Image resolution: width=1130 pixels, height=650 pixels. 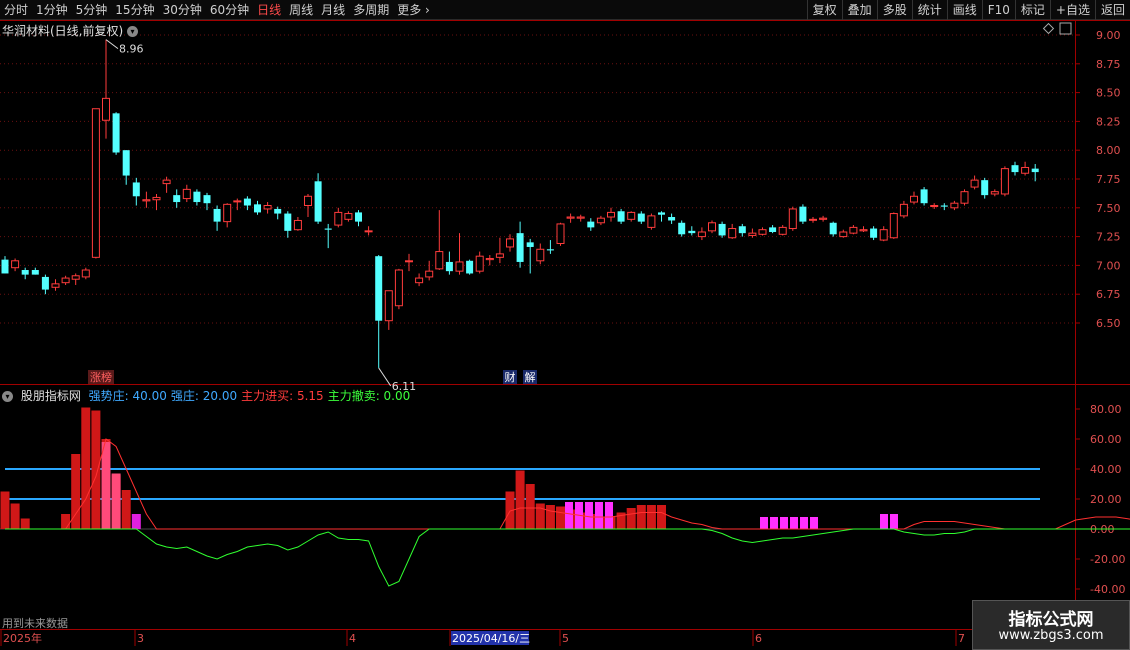 What do you see at coordinates (140, 638) in the screenshot?
I see `time-axis-label: 3` at bounding box center [140, 638].